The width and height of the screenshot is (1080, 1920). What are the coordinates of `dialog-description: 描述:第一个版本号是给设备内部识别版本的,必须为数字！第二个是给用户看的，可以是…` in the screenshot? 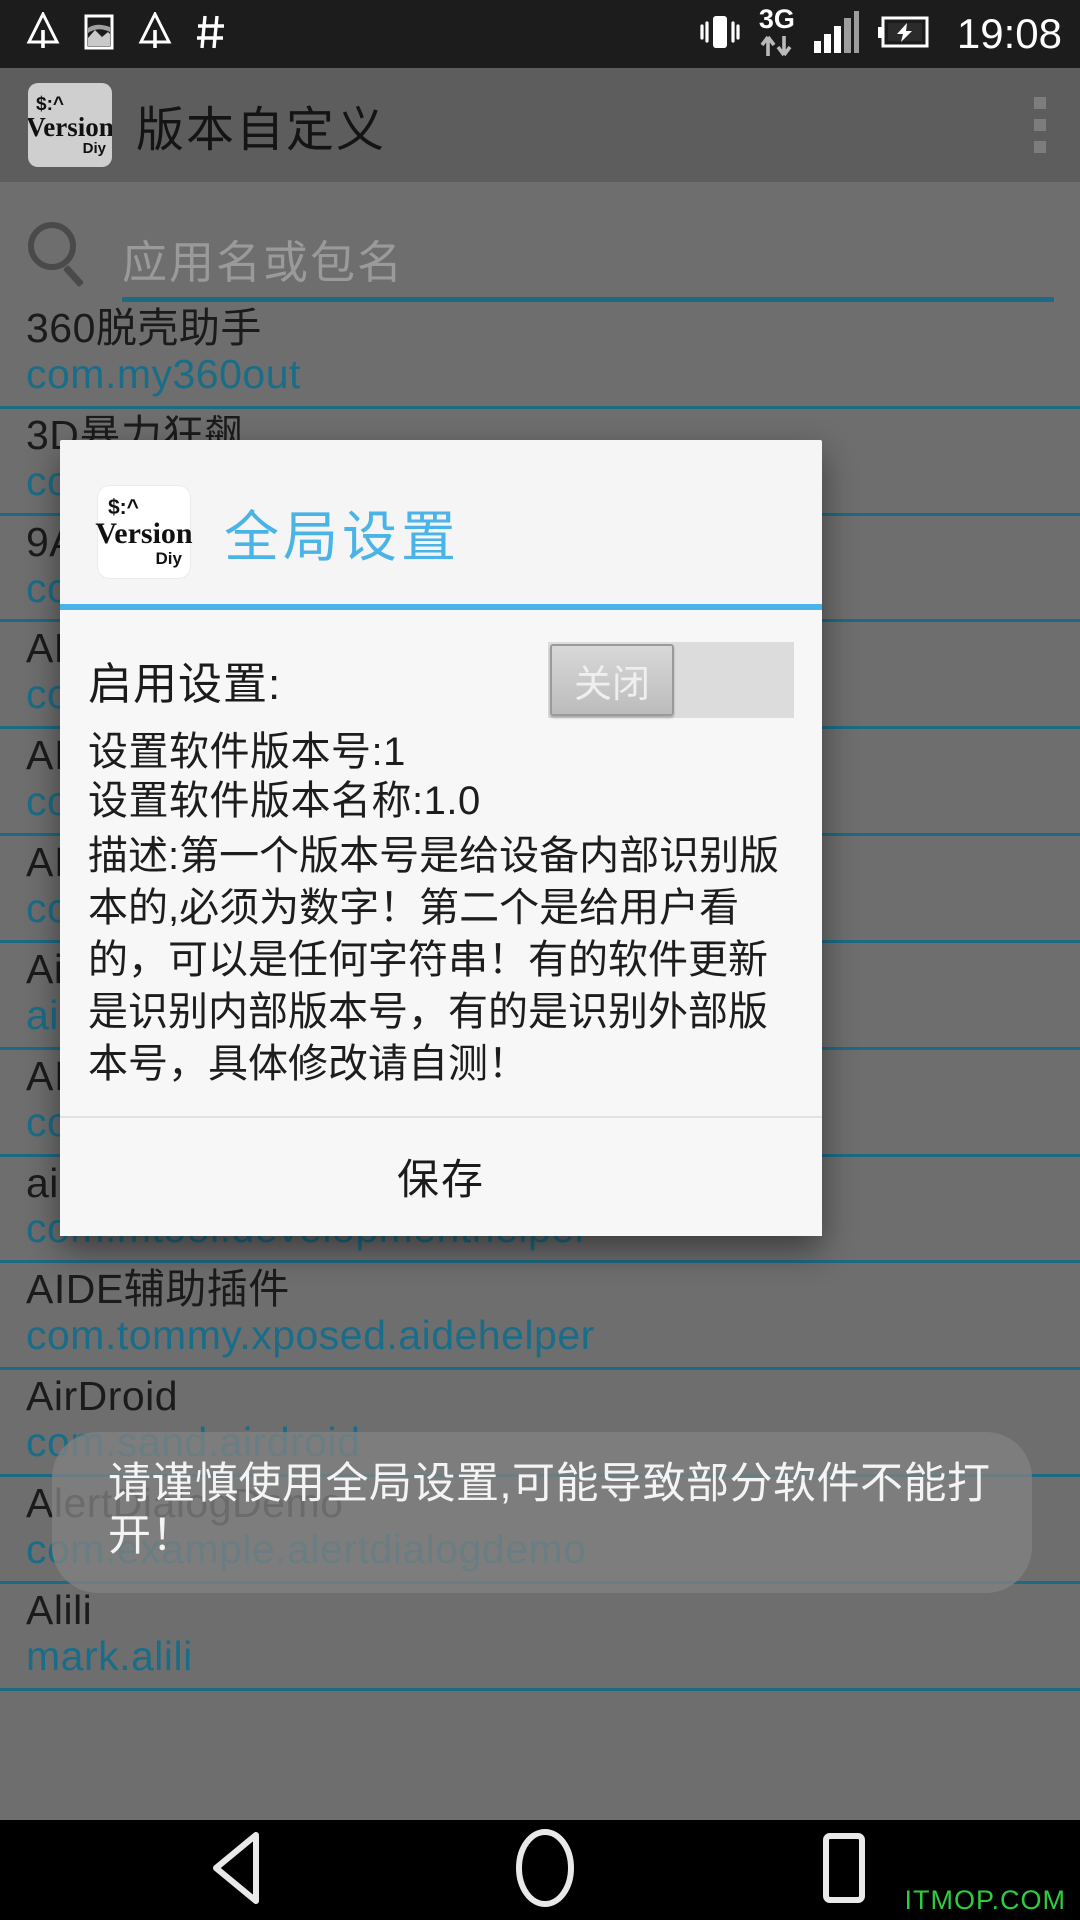 It's located at (434, 959).